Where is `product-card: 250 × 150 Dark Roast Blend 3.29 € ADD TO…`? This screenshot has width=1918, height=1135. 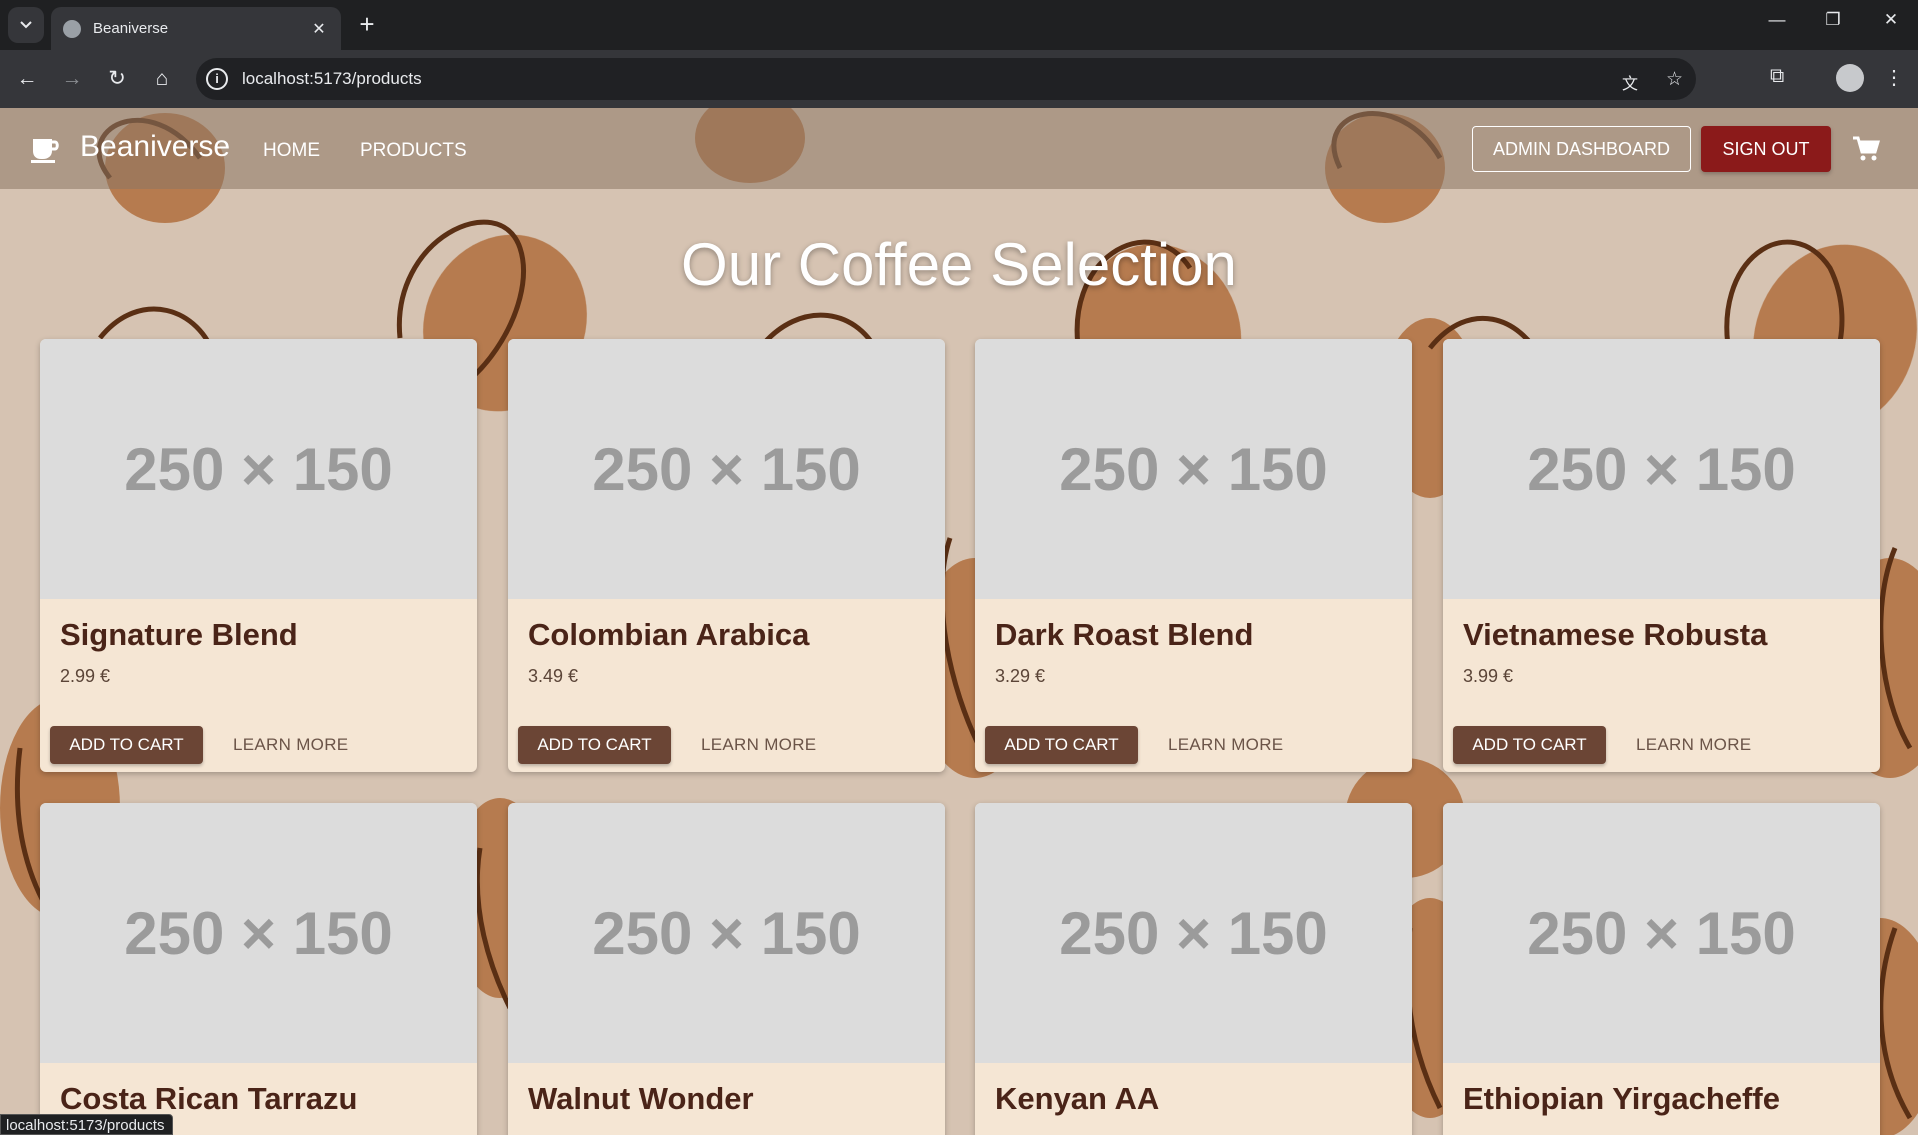
product-card: 250 × 150 Dark Roast Blend 3.29 € ADD TO… is located at coordinates (1193, 555).